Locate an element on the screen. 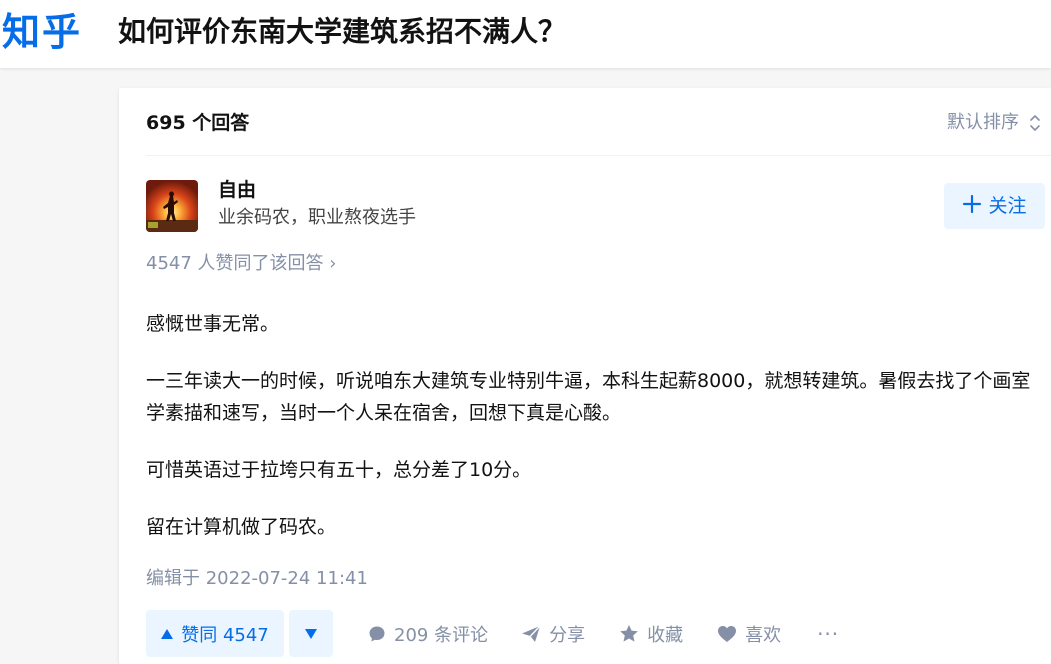 The image size is (1051, 664). sort-arrows-icon is located at coordinates (1035, 123).